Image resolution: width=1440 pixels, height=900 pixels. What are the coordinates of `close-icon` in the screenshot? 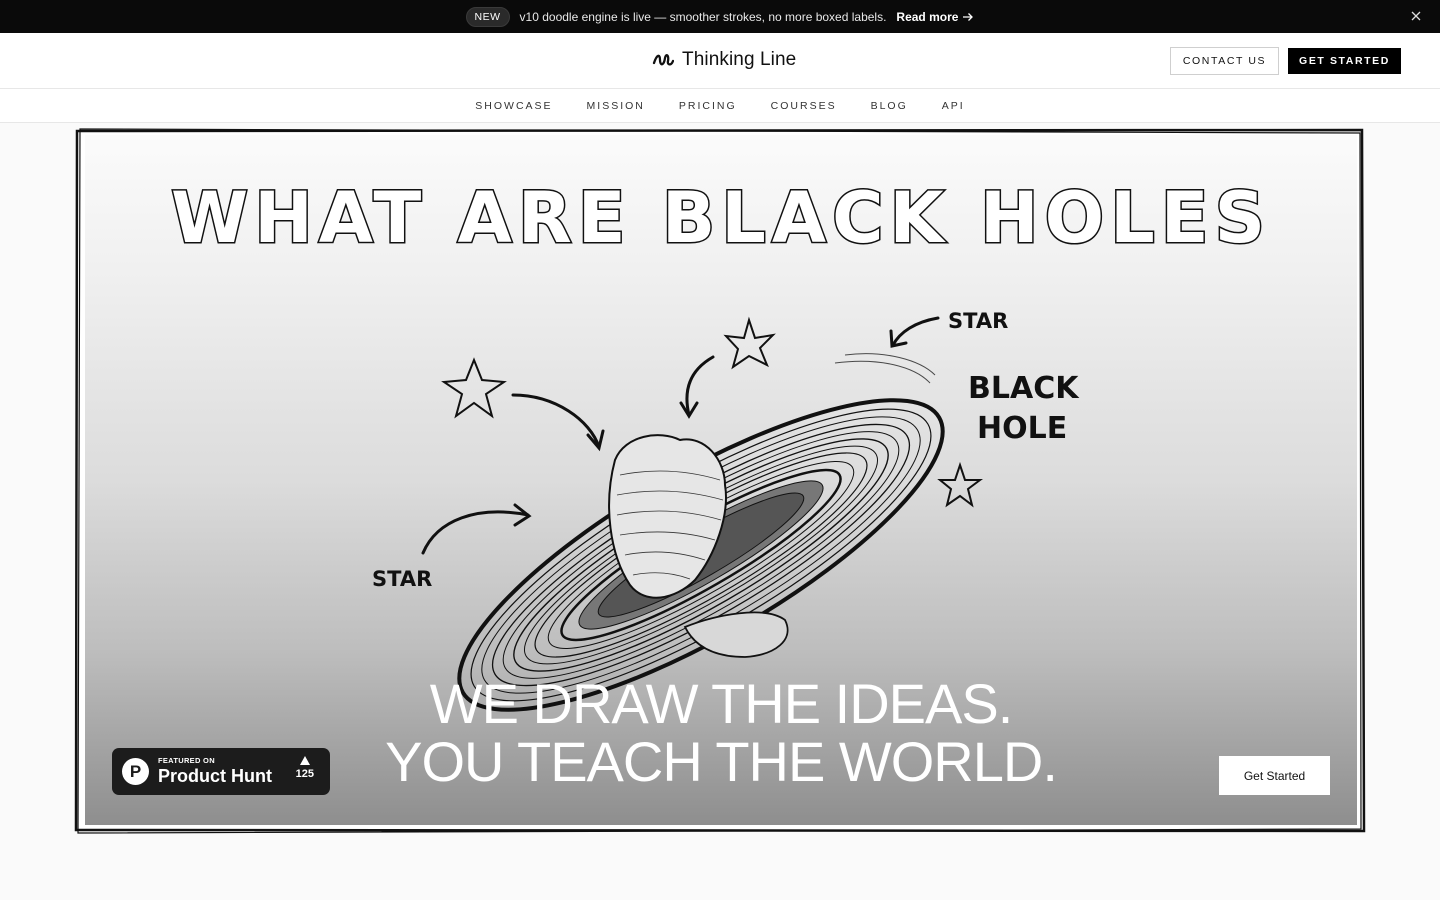 It's located at (1416, 16).